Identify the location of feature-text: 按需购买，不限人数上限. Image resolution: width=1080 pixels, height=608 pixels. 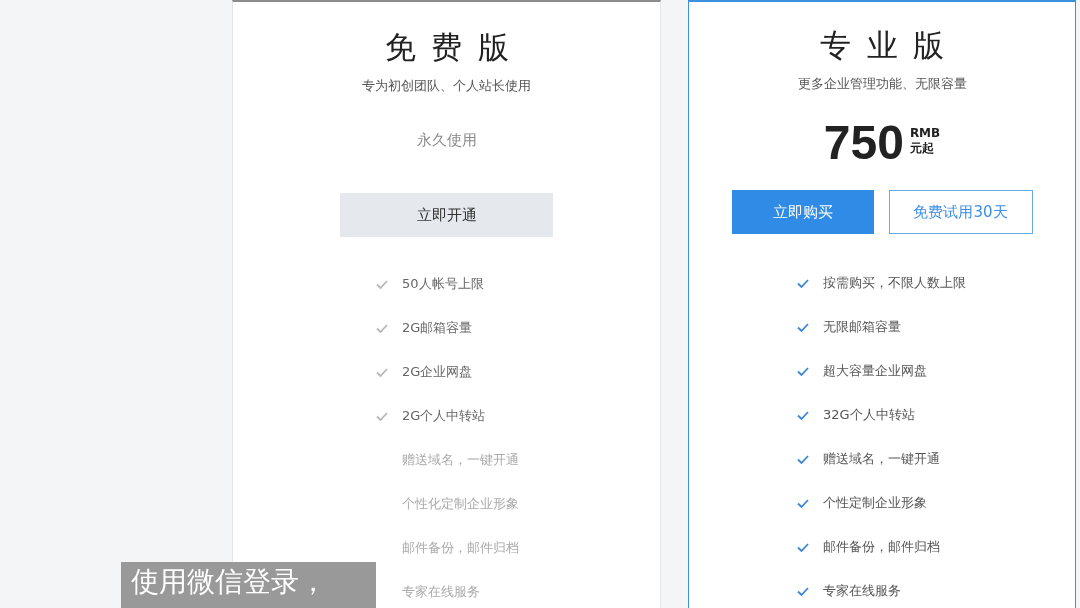
(894, 283).